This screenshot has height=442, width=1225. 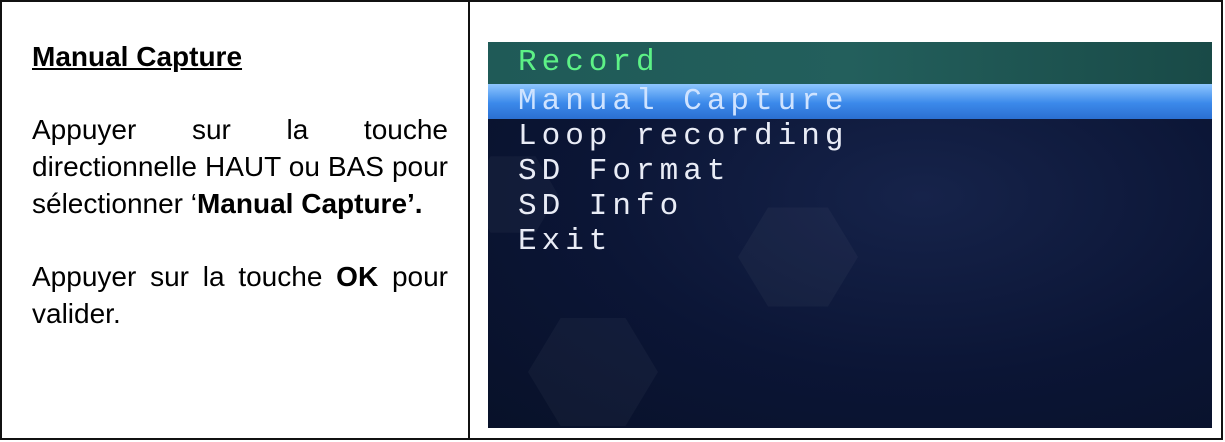 I want to click on menu-item-sd-info: SD Info, so click(x=850, y=206).